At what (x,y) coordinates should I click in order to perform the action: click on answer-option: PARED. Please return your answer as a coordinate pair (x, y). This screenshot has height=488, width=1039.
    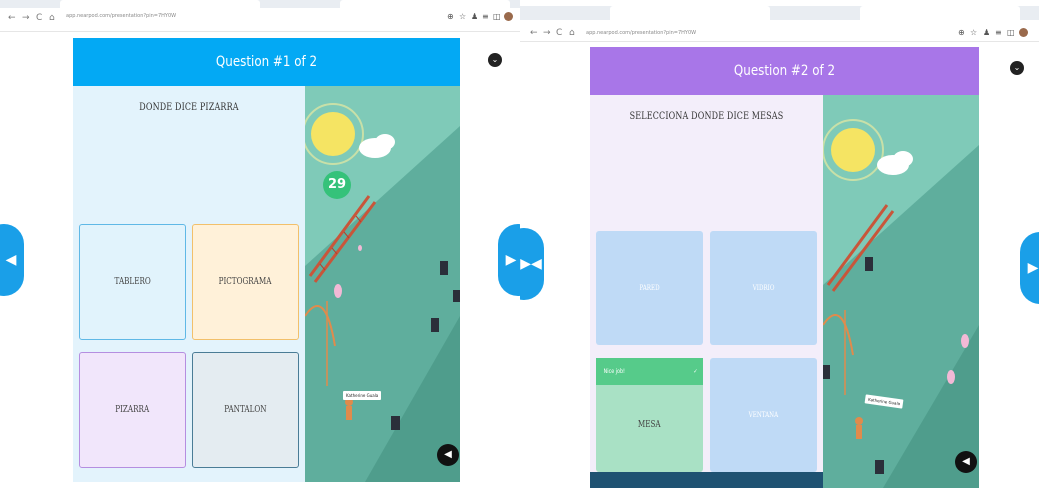
    Looking at the image, I should click on (649, 288).